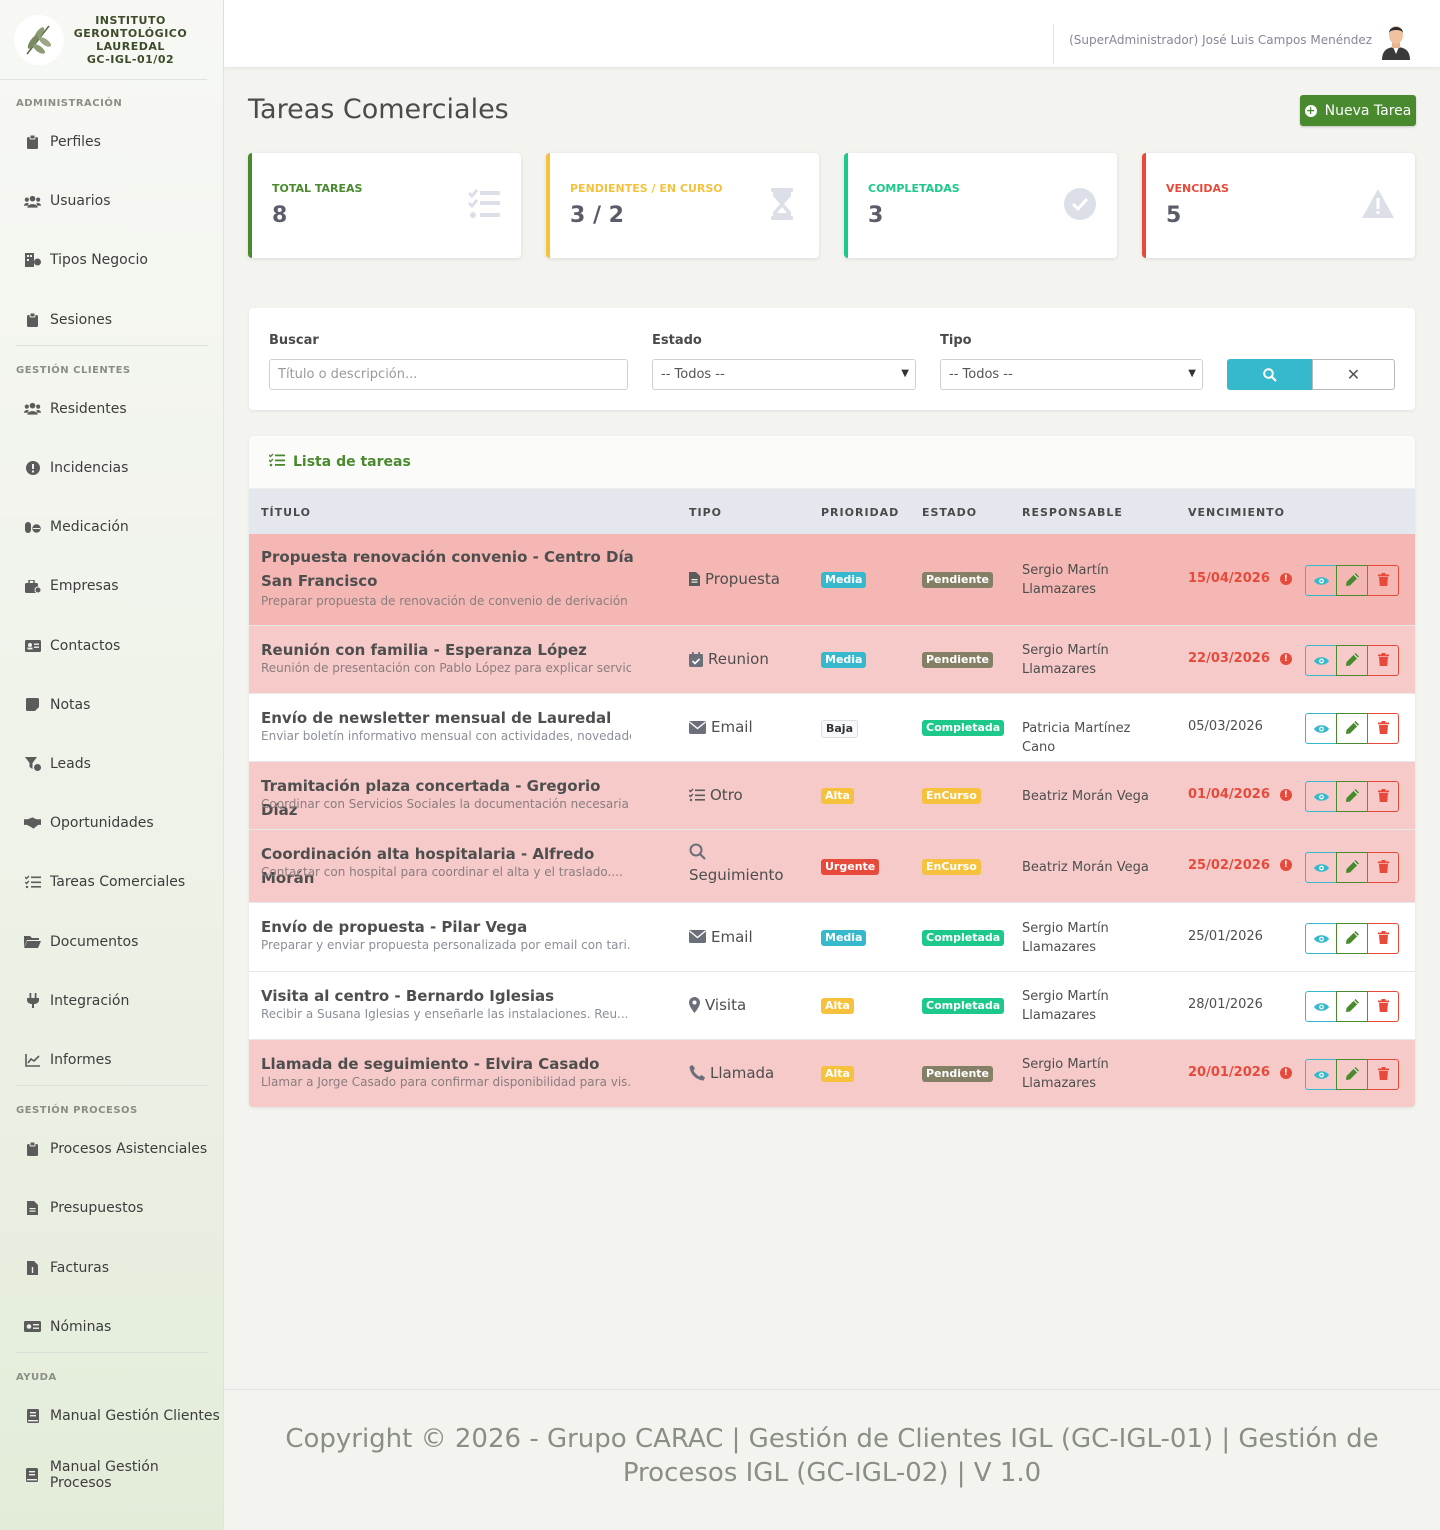  I want to click on sidebar-item-facturas: Facturas, so click(66, 1268).